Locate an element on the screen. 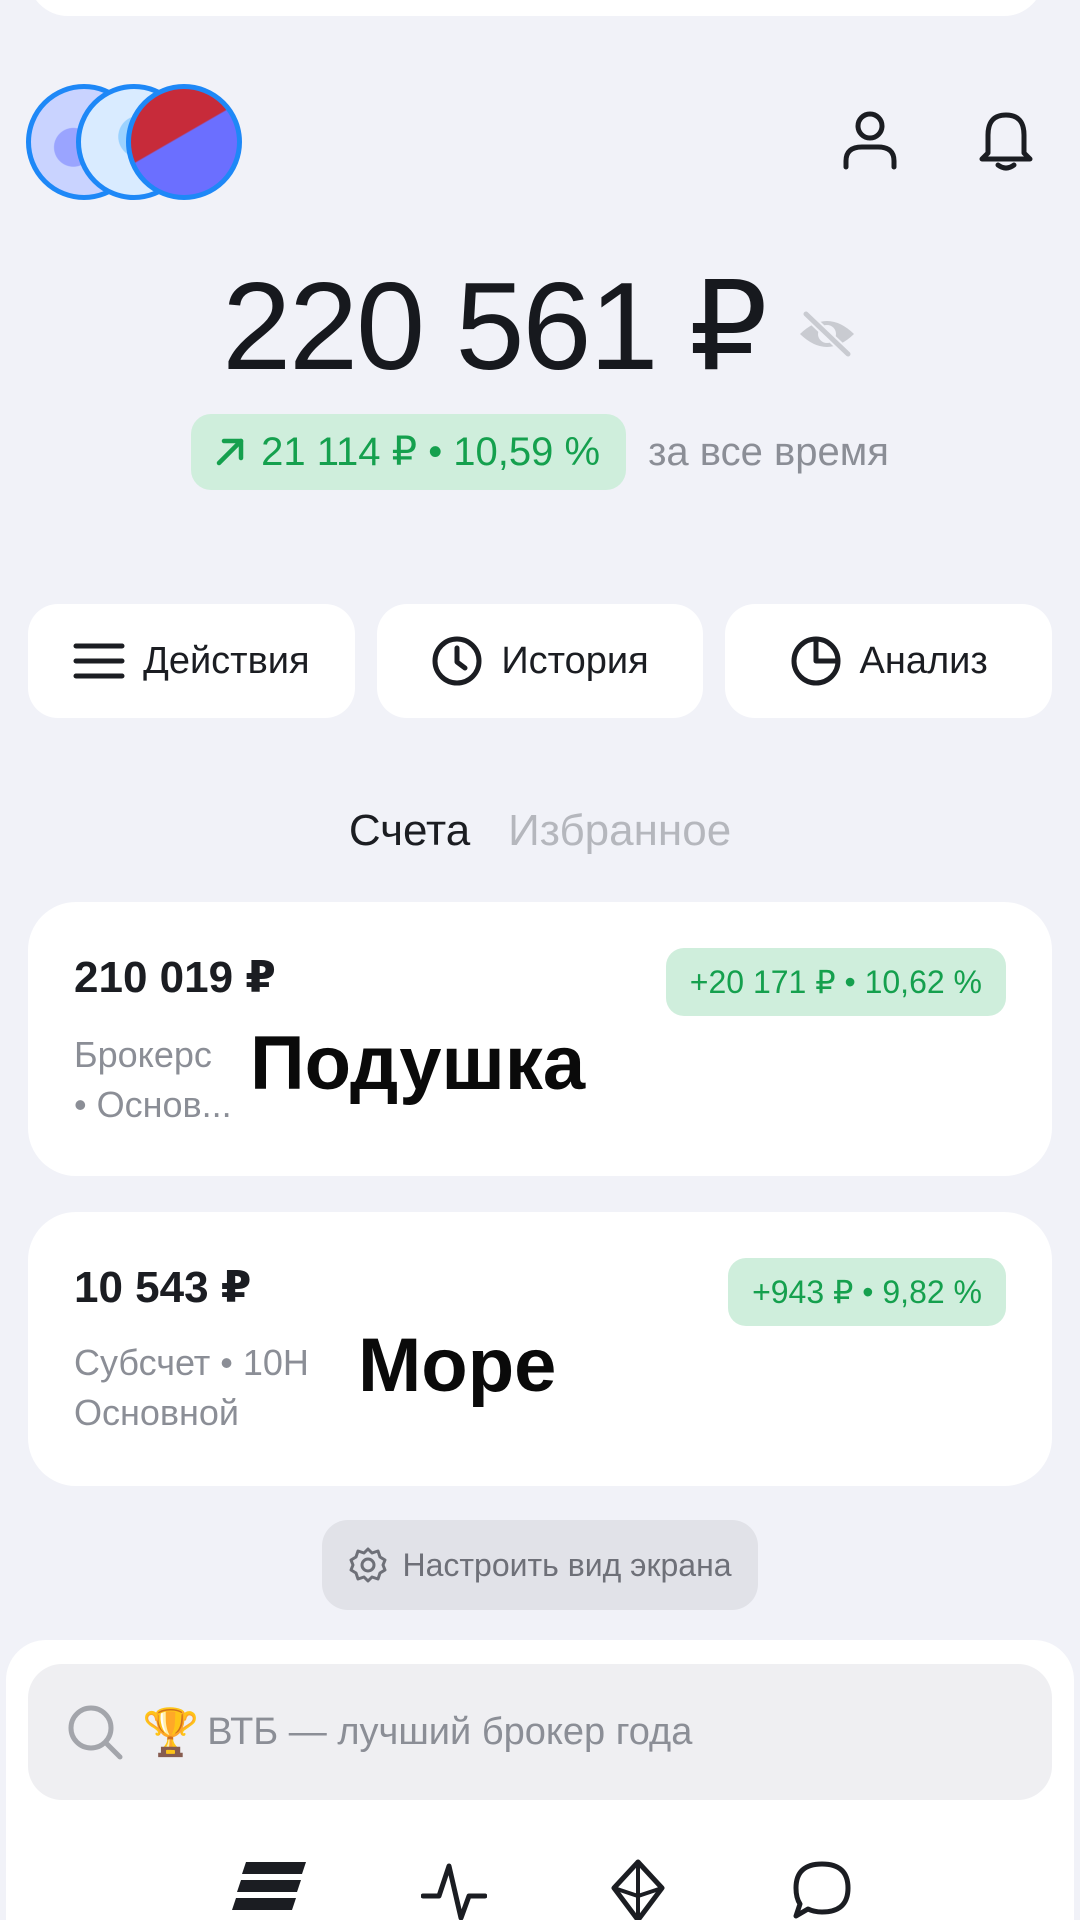 This screenshot has height=1920, width=1080. actions-label: Действия is located at coordinates (226, 660).